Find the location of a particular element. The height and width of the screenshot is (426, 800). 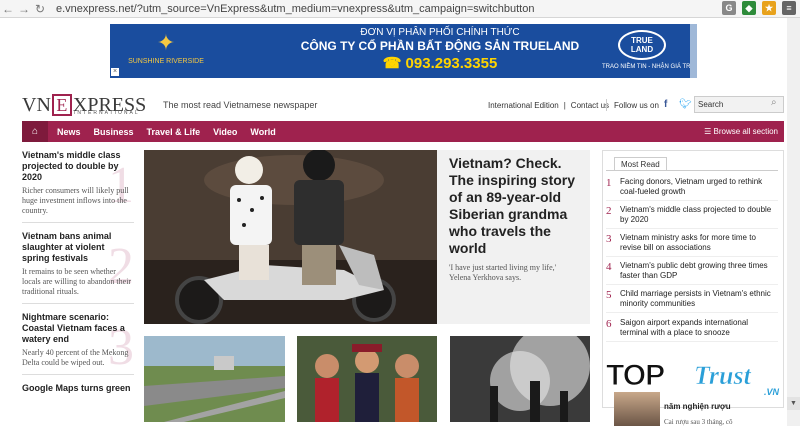

list-item: Google Maps turns green is located at coordinates (78, 391).